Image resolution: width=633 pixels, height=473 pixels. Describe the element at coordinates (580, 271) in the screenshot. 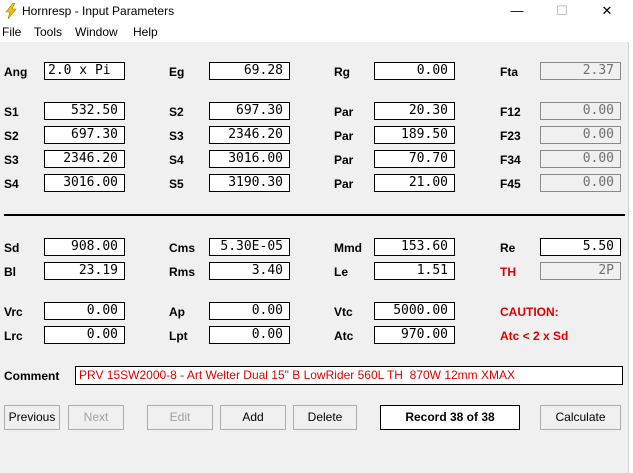

I see `th-field: 2P` at that location.